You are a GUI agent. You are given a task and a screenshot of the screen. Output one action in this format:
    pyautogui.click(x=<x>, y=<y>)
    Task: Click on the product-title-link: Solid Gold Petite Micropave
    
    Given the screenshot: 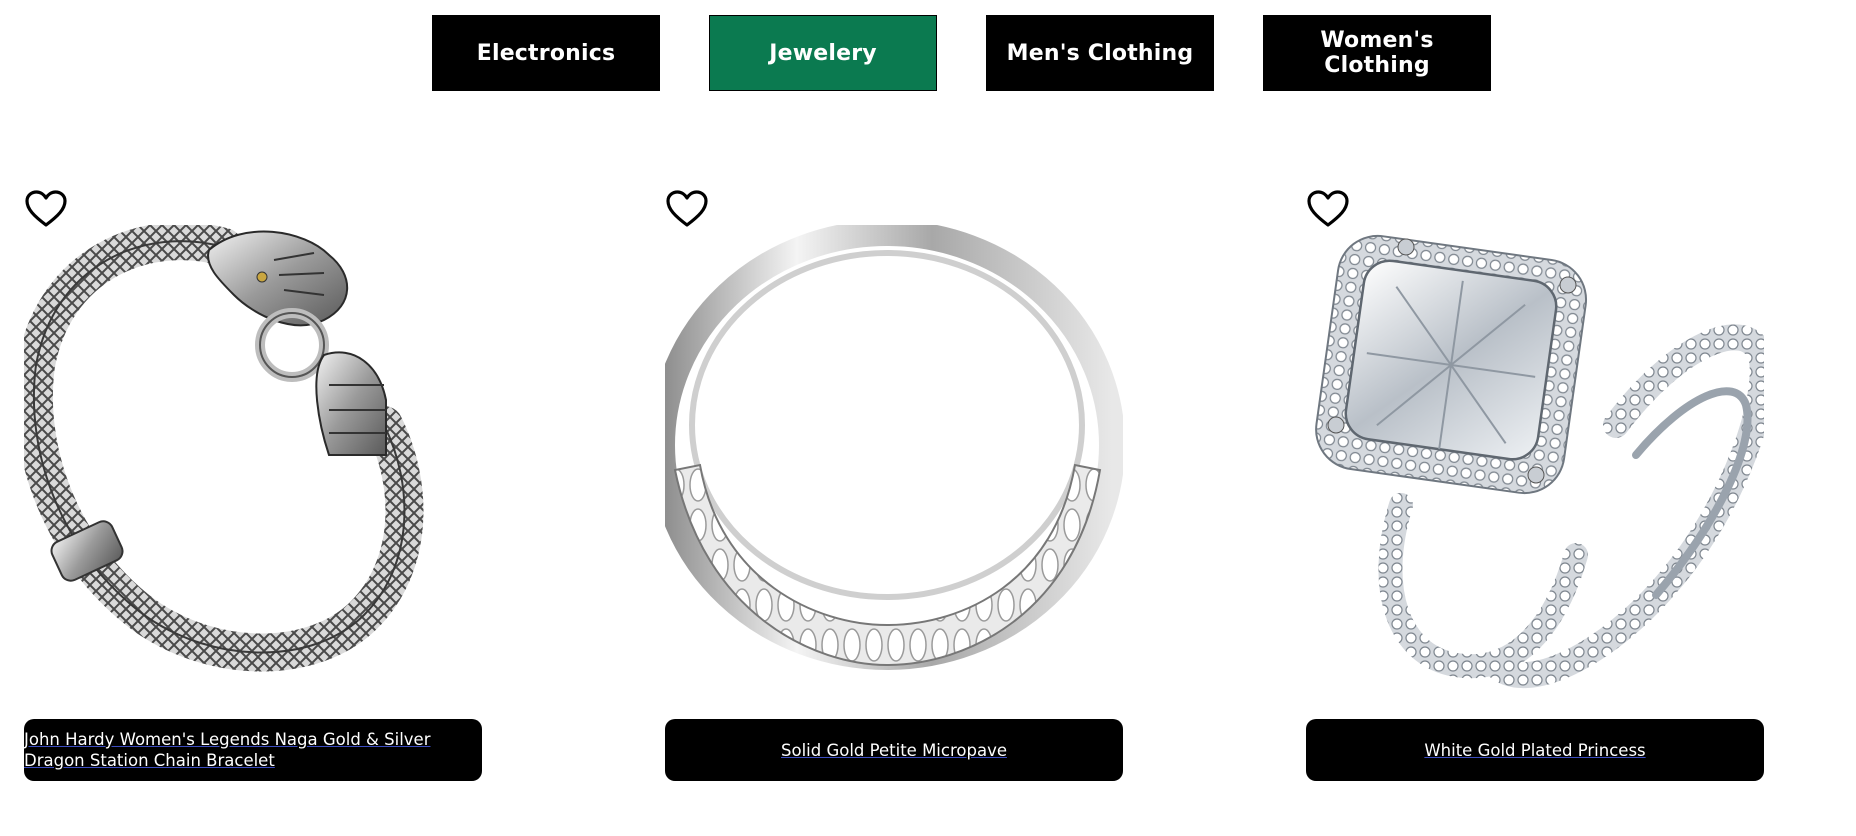 What is the action you would take?
    pyautogui.click(x=894, y=750)
    